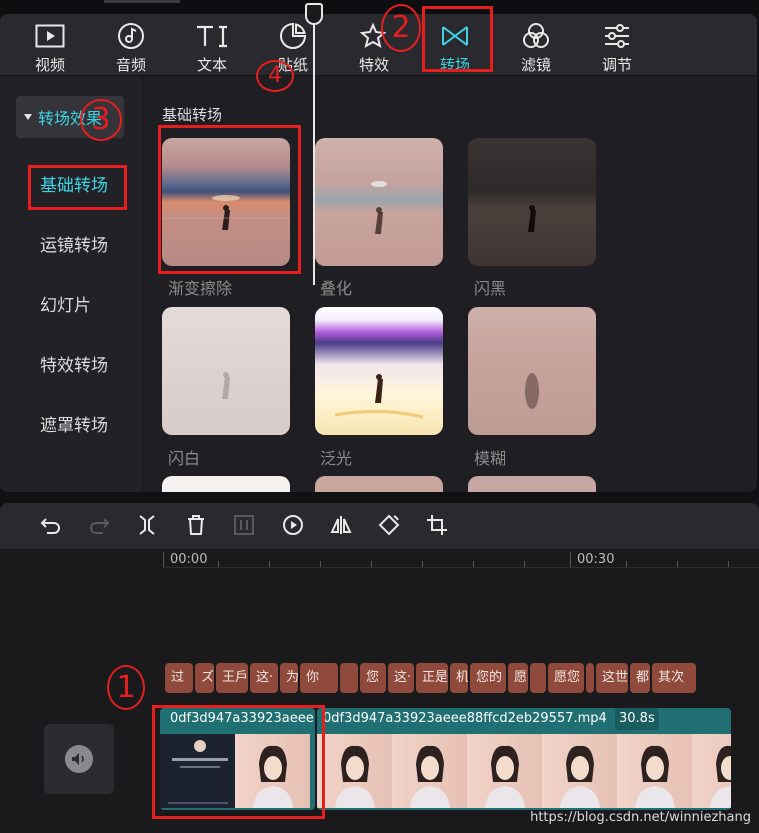 This screenshot has width=759, height=833. I want to click on subtitle-clip: 机, so click(459, 678).